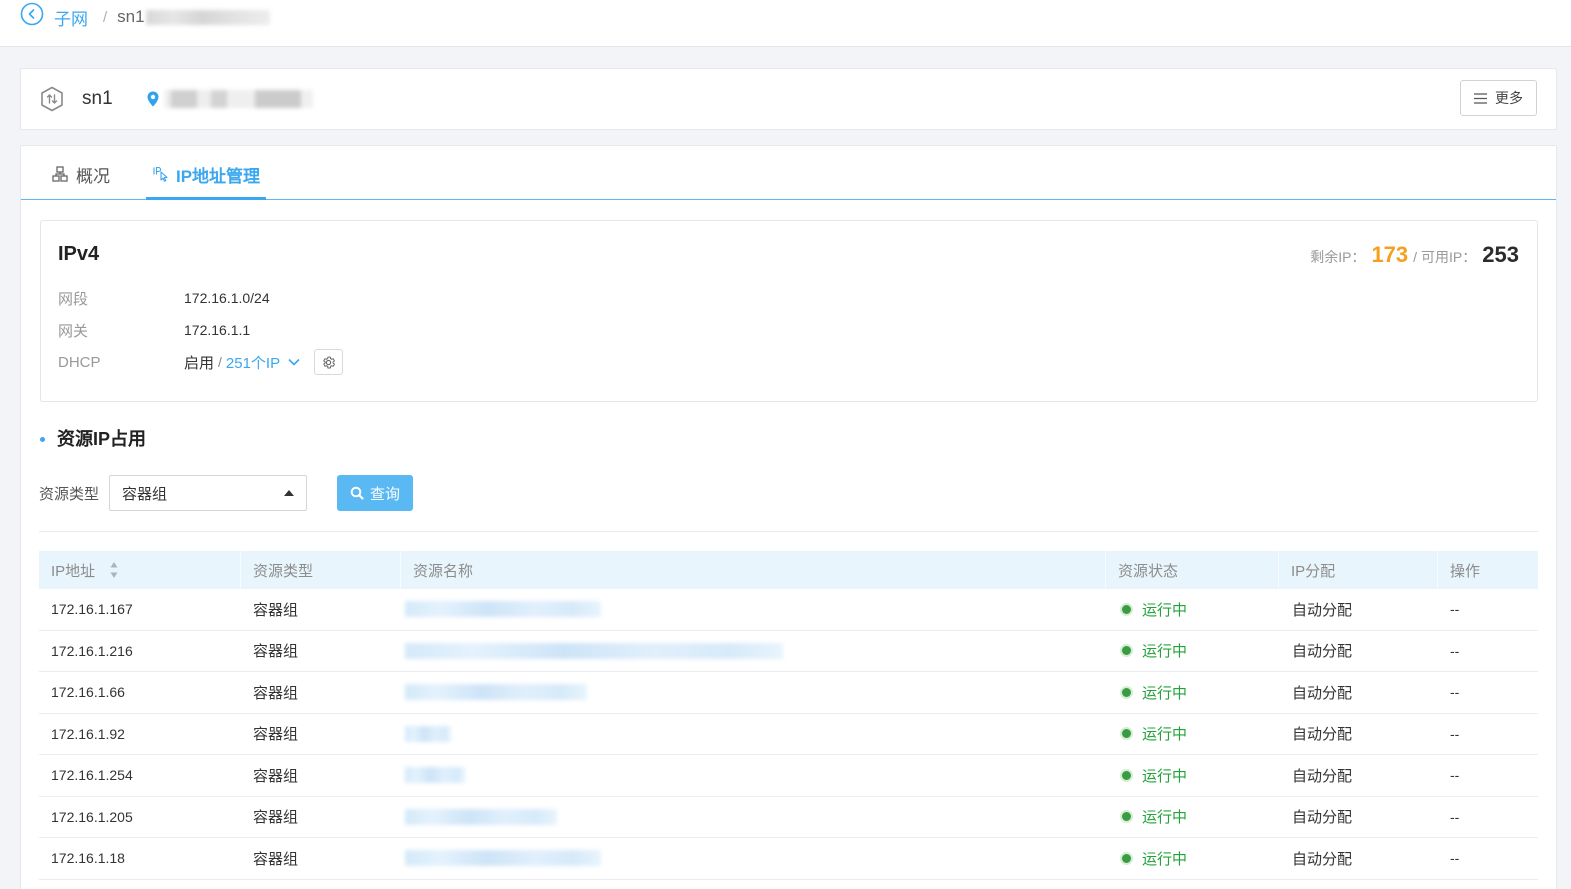 The image size is (1571, 889). Describe the element at coordinates (218, 176) in the screenshot. I see `tab-ip-management-label: IP地址管理` at that location.